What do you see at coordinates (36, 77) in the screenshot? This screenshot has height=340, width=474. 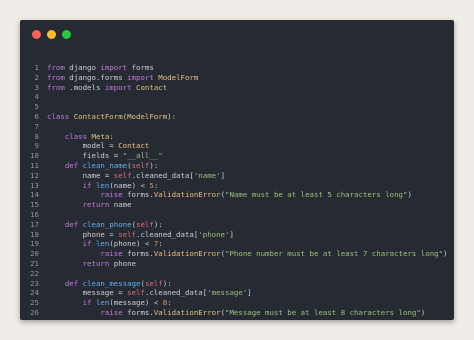 I see `line-number: 2` at bounding box center [36, 77].